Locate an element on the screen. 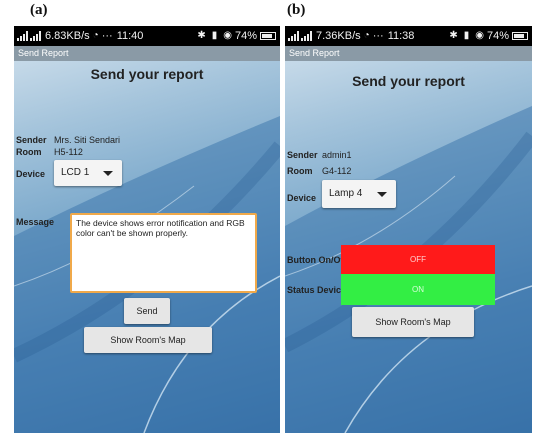 The image size is (534, 433). device-dropdown: Lamp 4 is located at coordinates (359, 194).